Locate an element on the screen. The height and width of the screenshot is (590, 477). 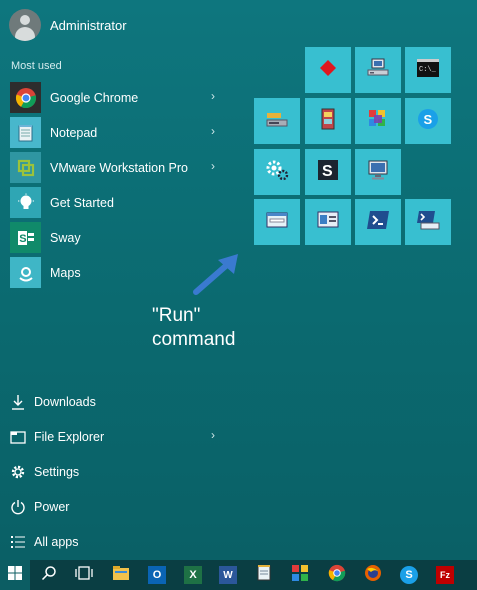
taskbar-firefox is located at coordinates (373, 575).